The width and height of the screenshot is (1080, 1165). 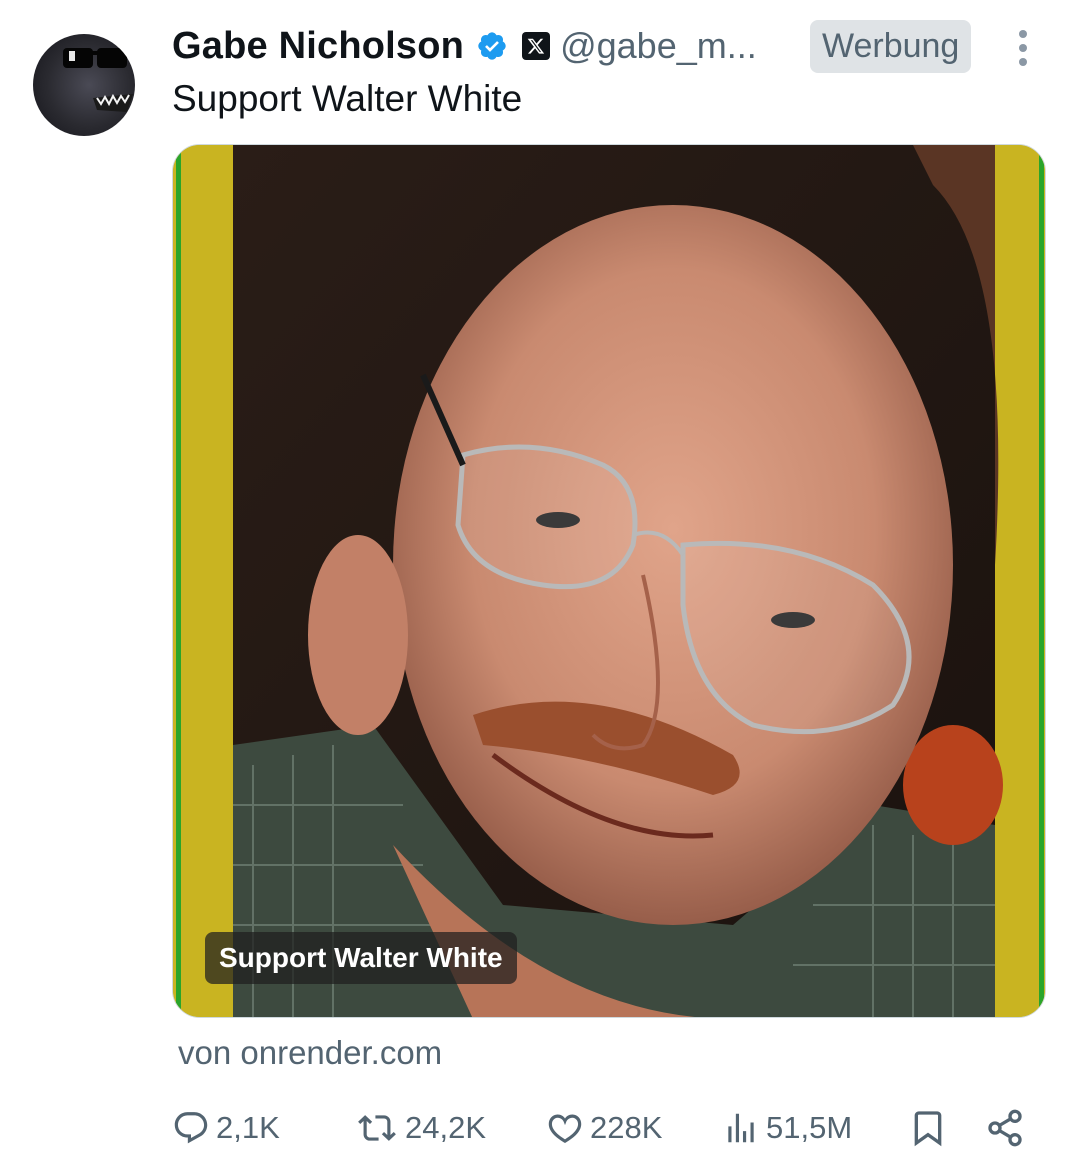 What do you see at coordinates (377, 1128) in the screenshot?
I see `retweet-icon` at bounding box center [377, 1128].